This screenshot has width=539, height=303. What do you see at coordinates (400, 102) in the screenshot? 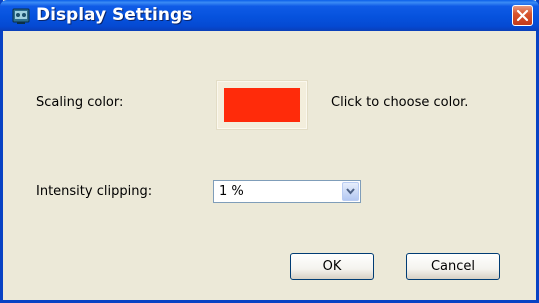
I see `color-hint-text: Click to choose color.` at bounding box center [400, 102].